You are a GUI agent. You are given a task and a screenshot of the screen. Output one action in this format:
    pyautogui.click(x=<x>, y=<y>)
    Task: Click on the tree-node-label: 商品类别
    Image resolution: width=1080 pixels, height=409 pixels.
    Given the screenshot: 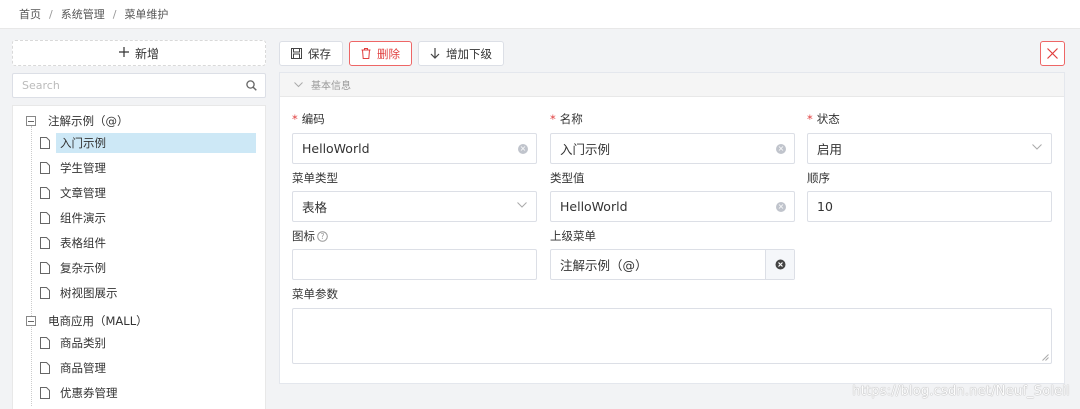 What is the action you would take?
    pyautogui.click(x=83, y=343)
    